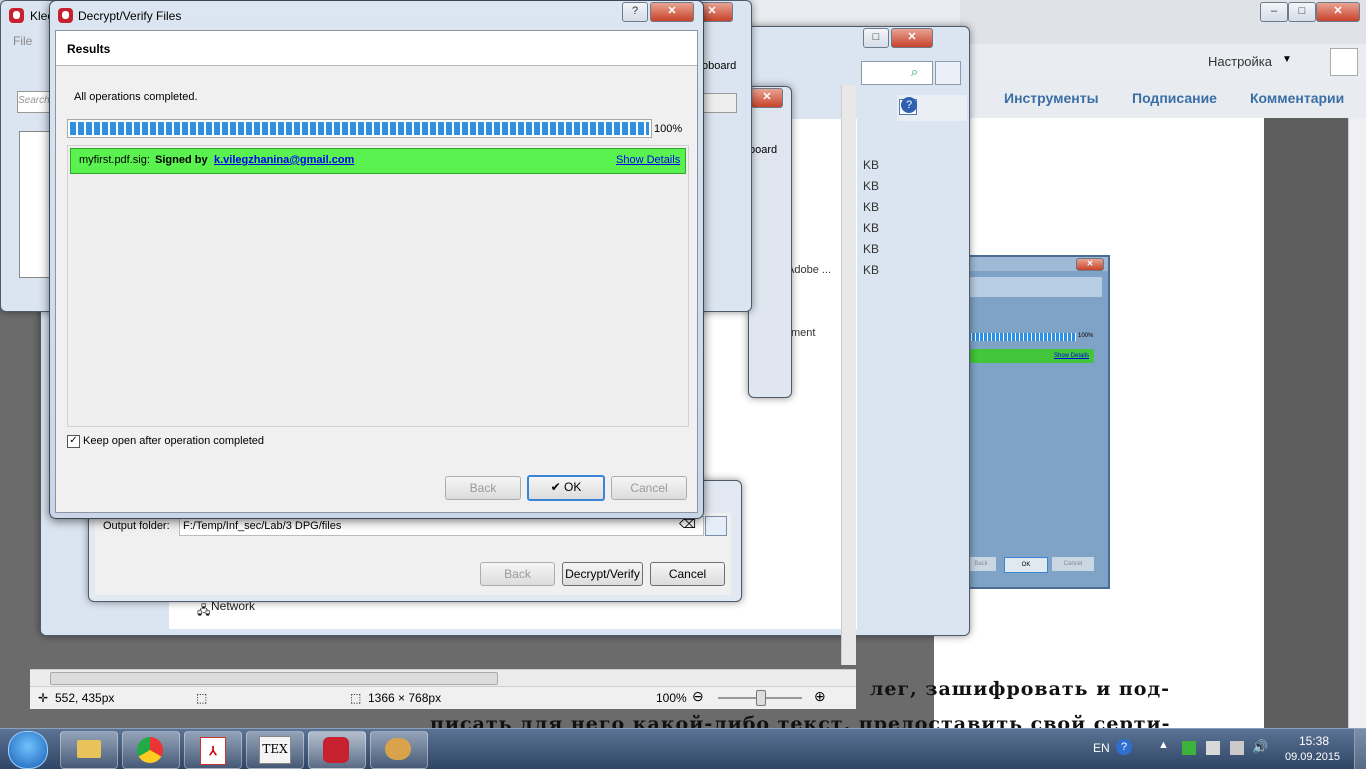 The height and width of the screenshot is (769, 1366). What do you see at coordinates (683, 748) in the screenshot?
I see `taskbar: ⅄ TEX EN ? ▲ 🔊 15:38 09.09.2015` at bounding box center [683, 748].